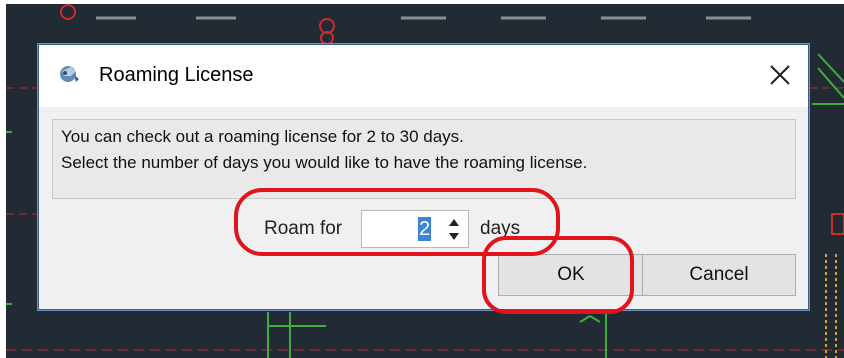 This screenshot has height=358, width=844. I want to click on roam-days-row: Roam for 2 days, so click(414, 229).